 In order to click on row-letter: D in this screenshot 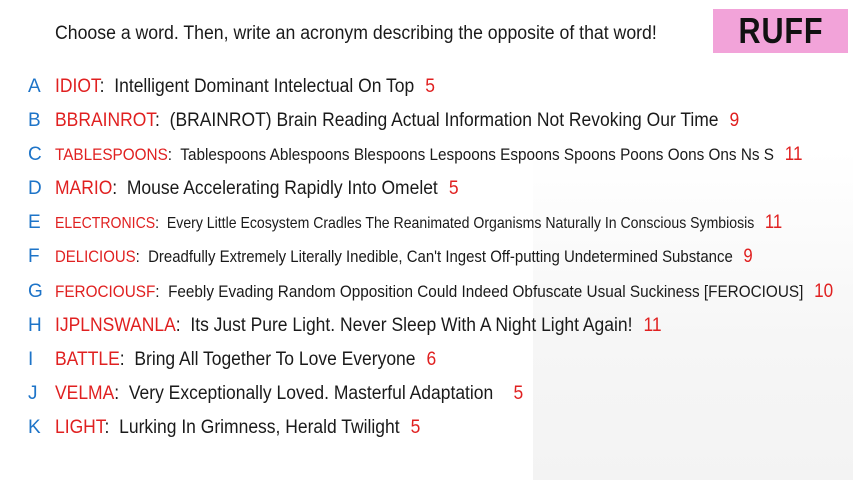, I will do `click(35, 188)`.